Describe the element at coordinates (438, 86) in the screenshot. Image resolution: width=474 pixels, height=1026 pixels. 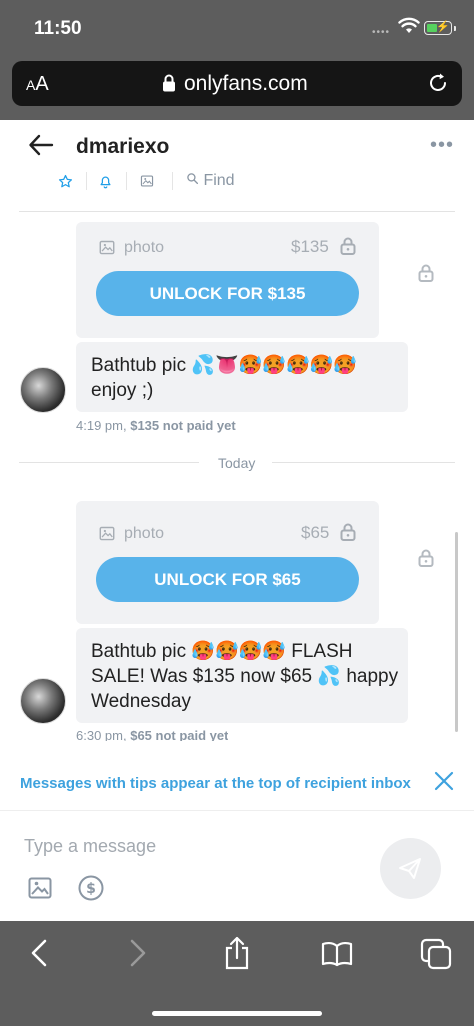
I see `reload-icon` at that location.